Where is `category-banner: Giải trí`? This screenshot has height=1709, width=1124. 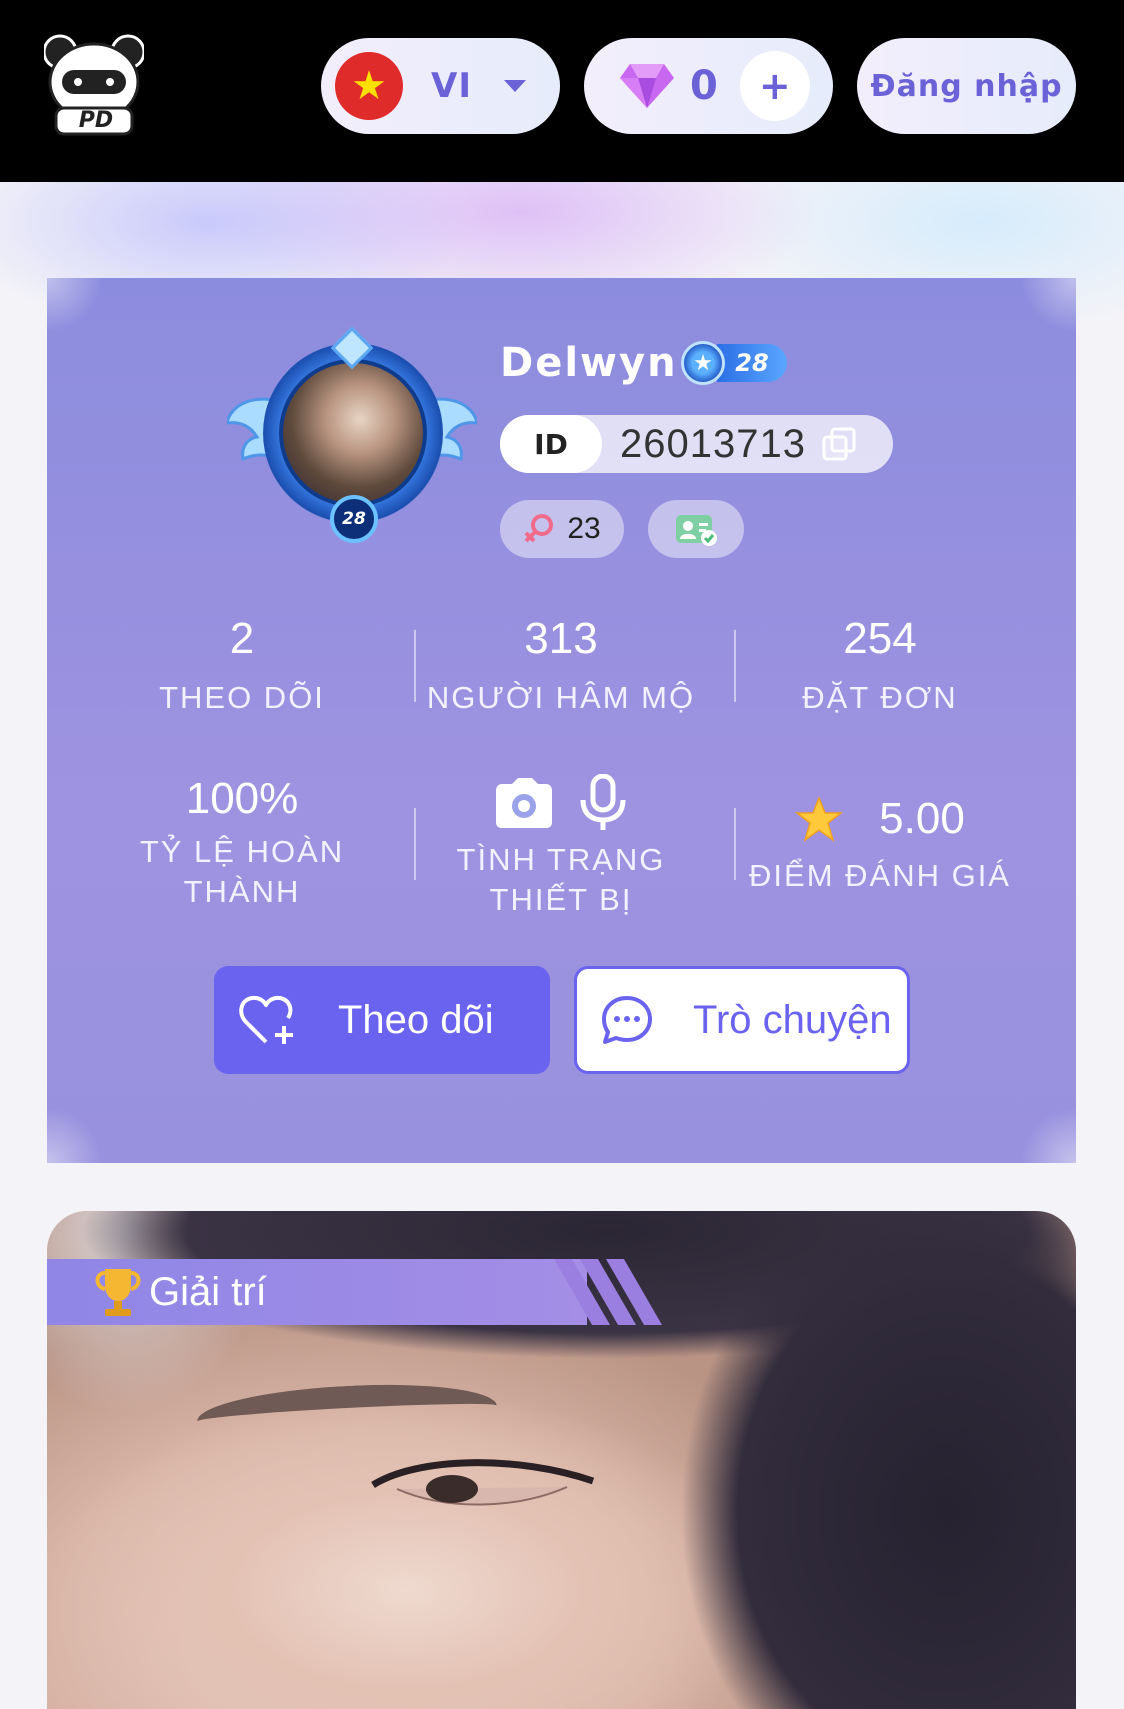 category-banner: Giải trí is located at coordinates (357, 1292).